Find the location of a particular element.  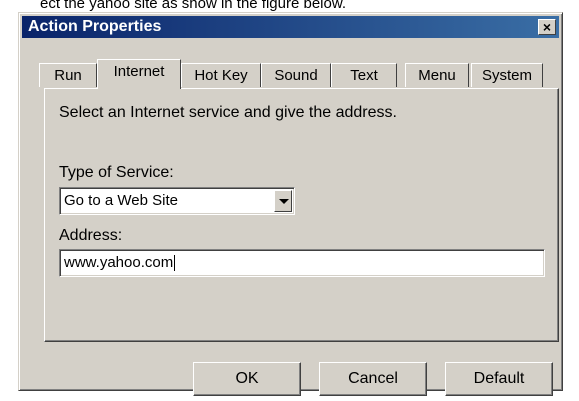

tab-menu: Menu is located at coordinates (437, 75).